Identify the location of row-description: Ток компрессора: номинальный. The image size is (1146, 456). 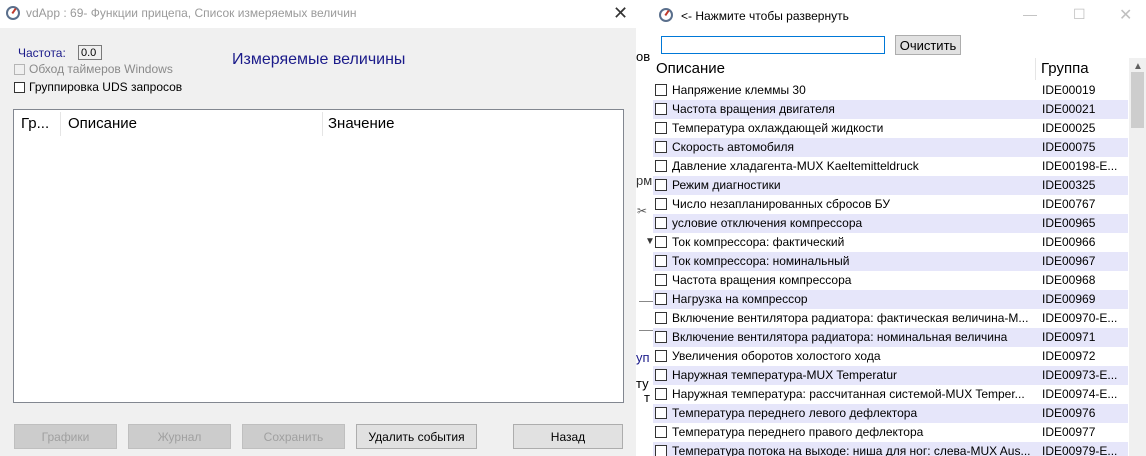
(761, 261).